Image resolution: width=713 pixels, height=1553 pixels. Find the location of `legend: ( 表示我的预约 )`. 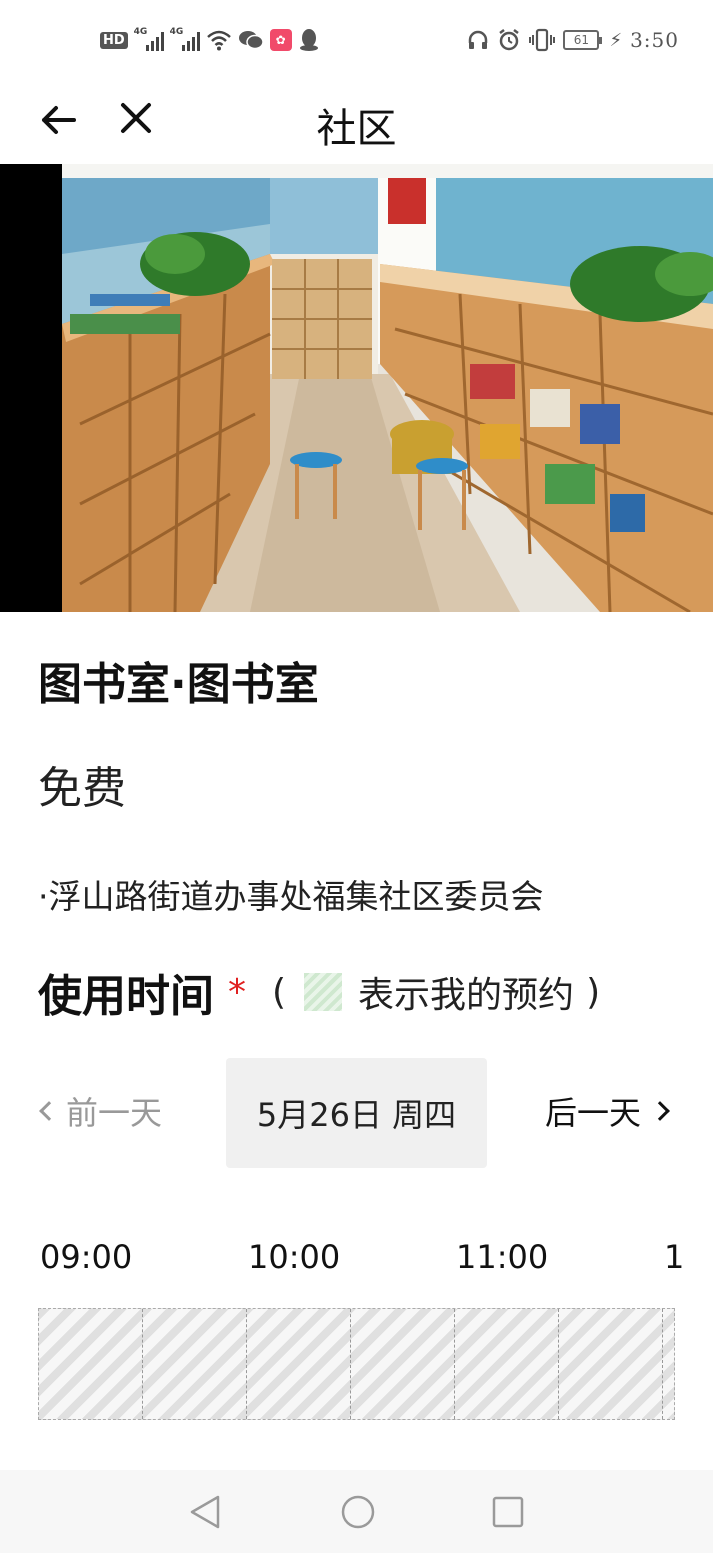

legend: ( 表示我的预约 ) is located at coordinates (436, 992).